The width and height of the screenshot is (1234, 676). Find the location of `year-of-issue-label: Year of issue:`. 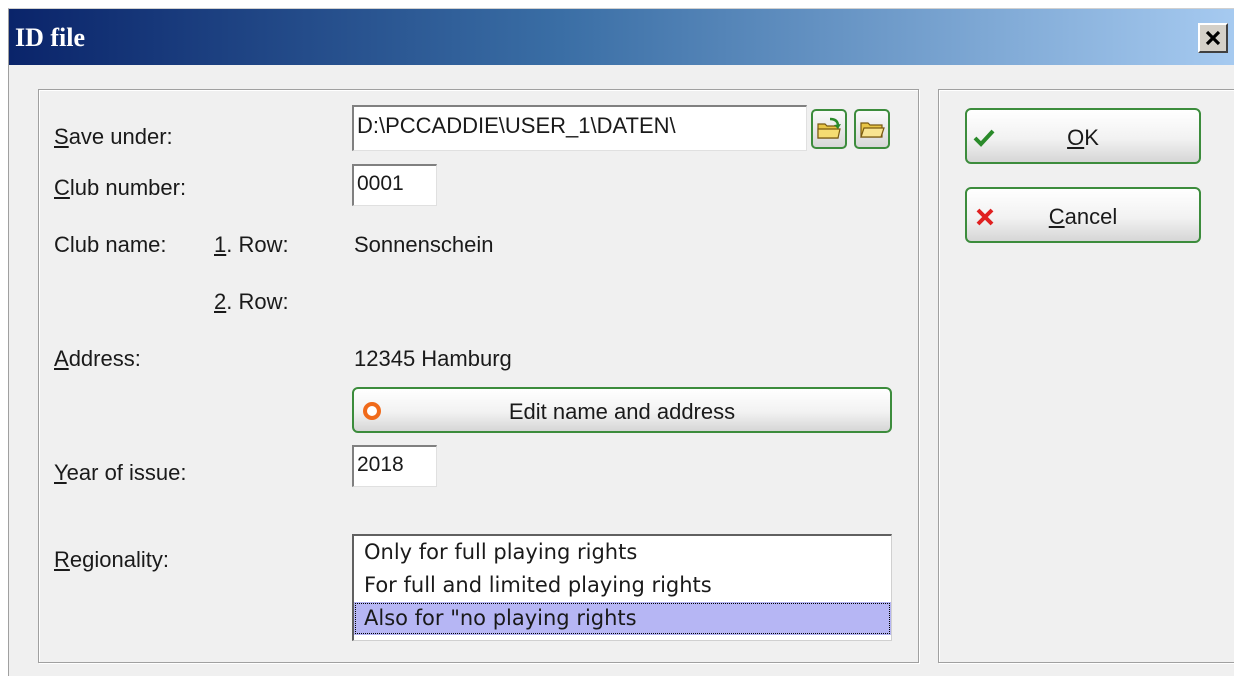

year-of-issue-label: Year of issue: is located at coordinates (120, 472).